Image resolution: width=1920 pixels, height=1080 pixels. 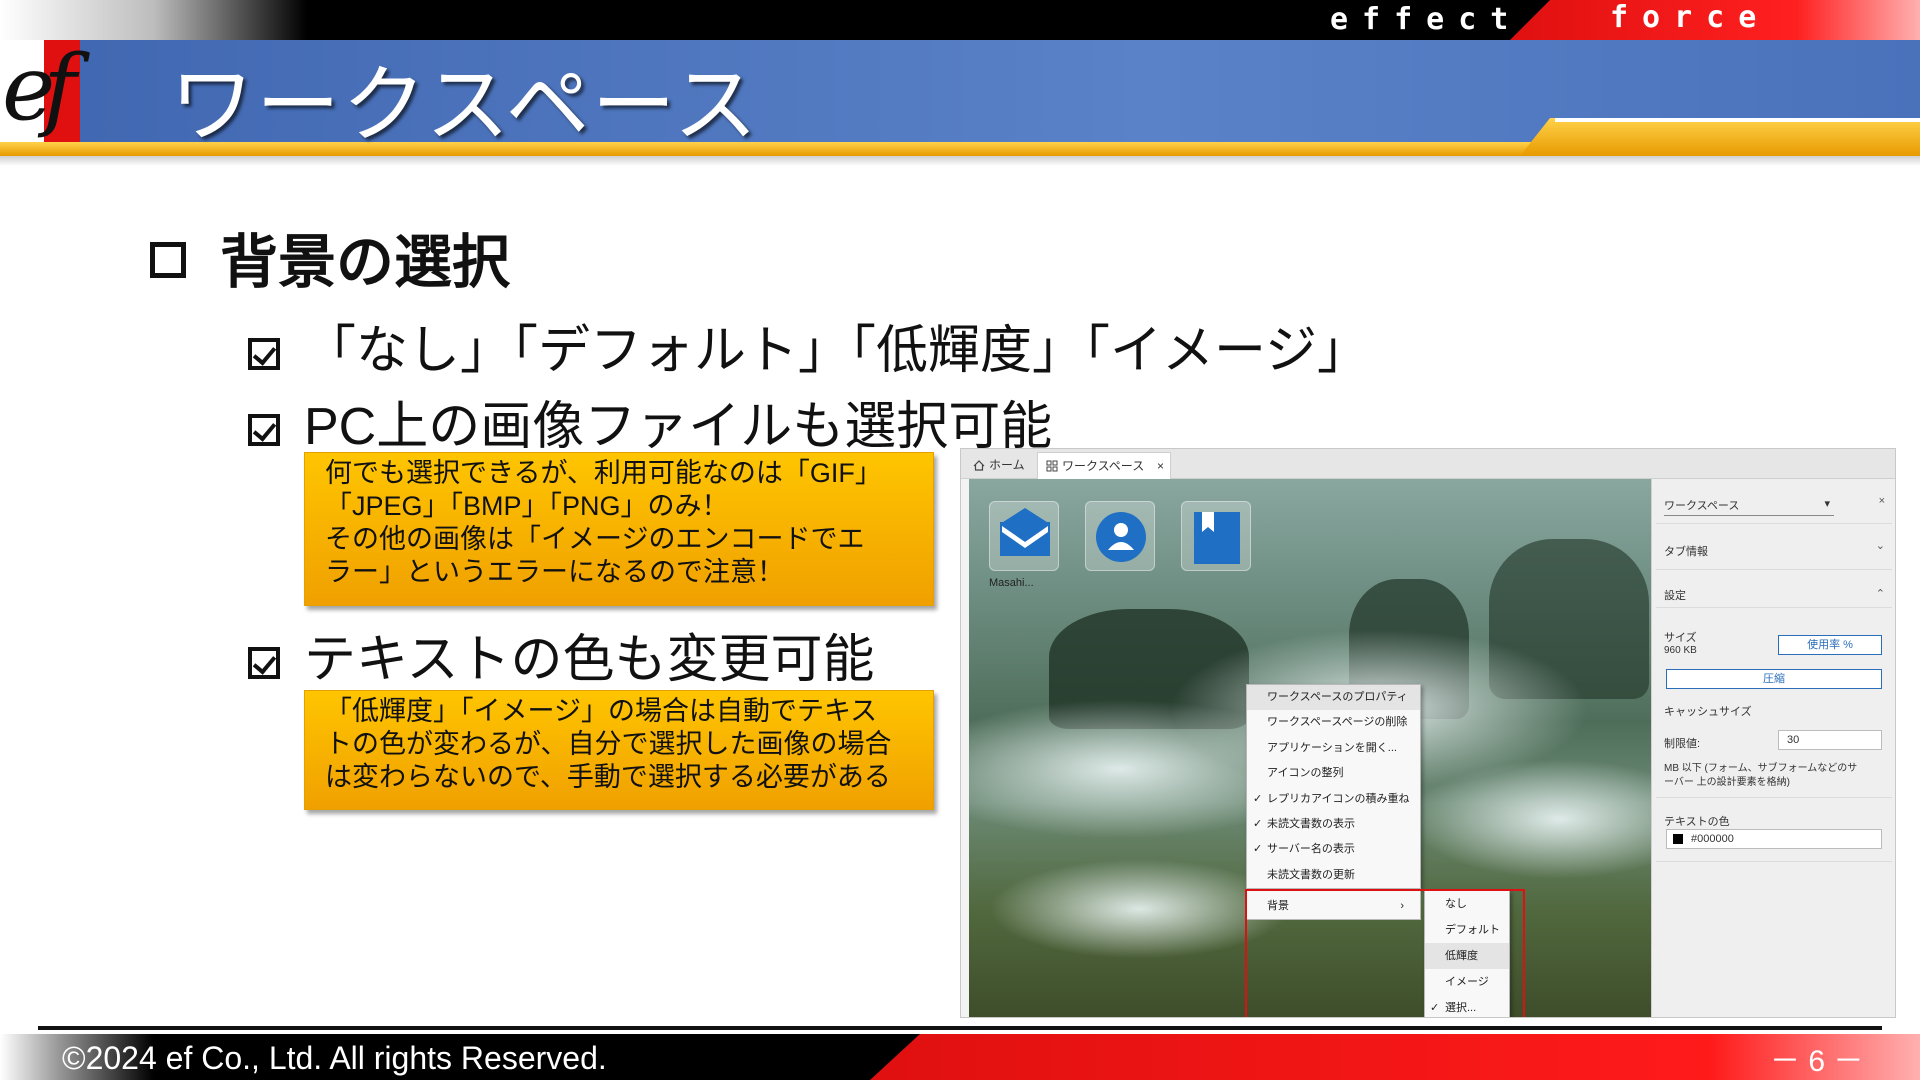 What do you see at coordinates (527, 506) in the screenshot?
I see `note-line: 「JPEG」「BMP」「PNG」のみ！` at bounding box center [527, 506].